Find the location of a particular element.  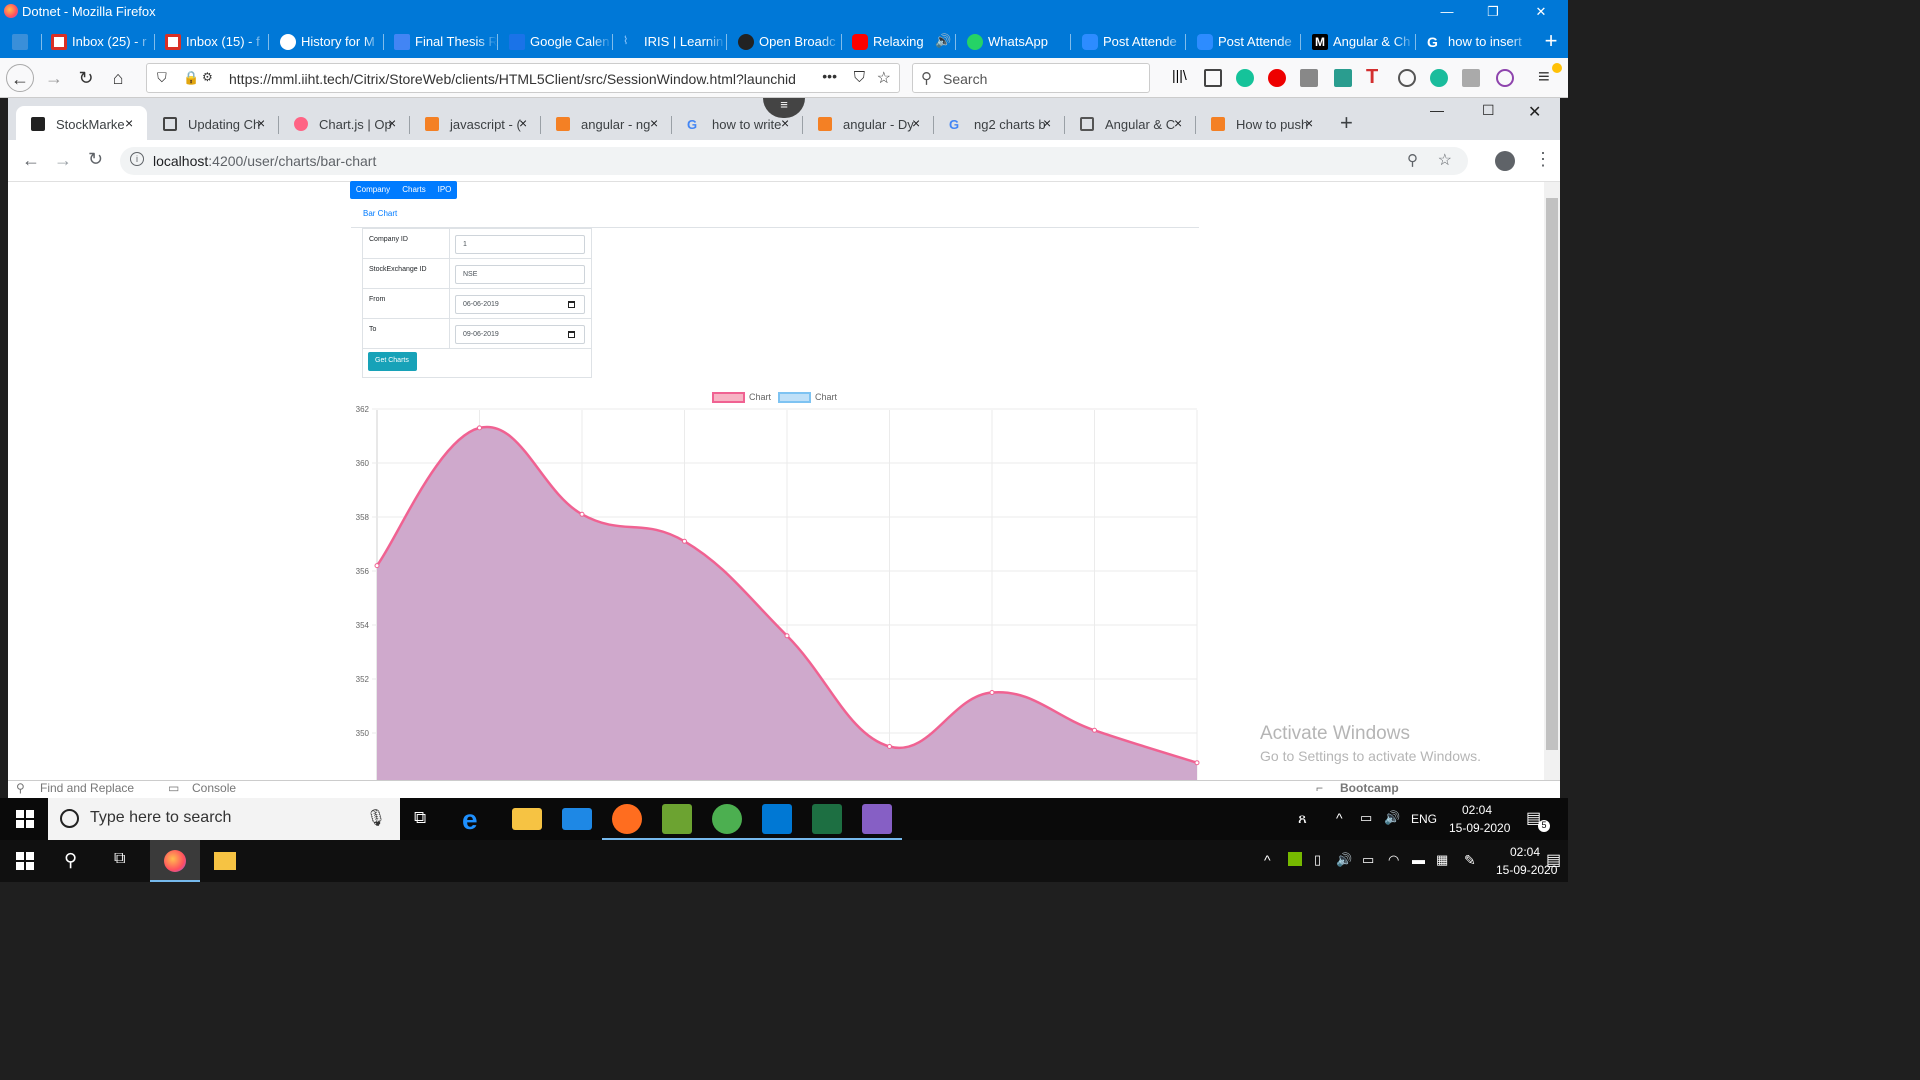

chrome-reload-button: ↻ is located at coordinates (95, 159).